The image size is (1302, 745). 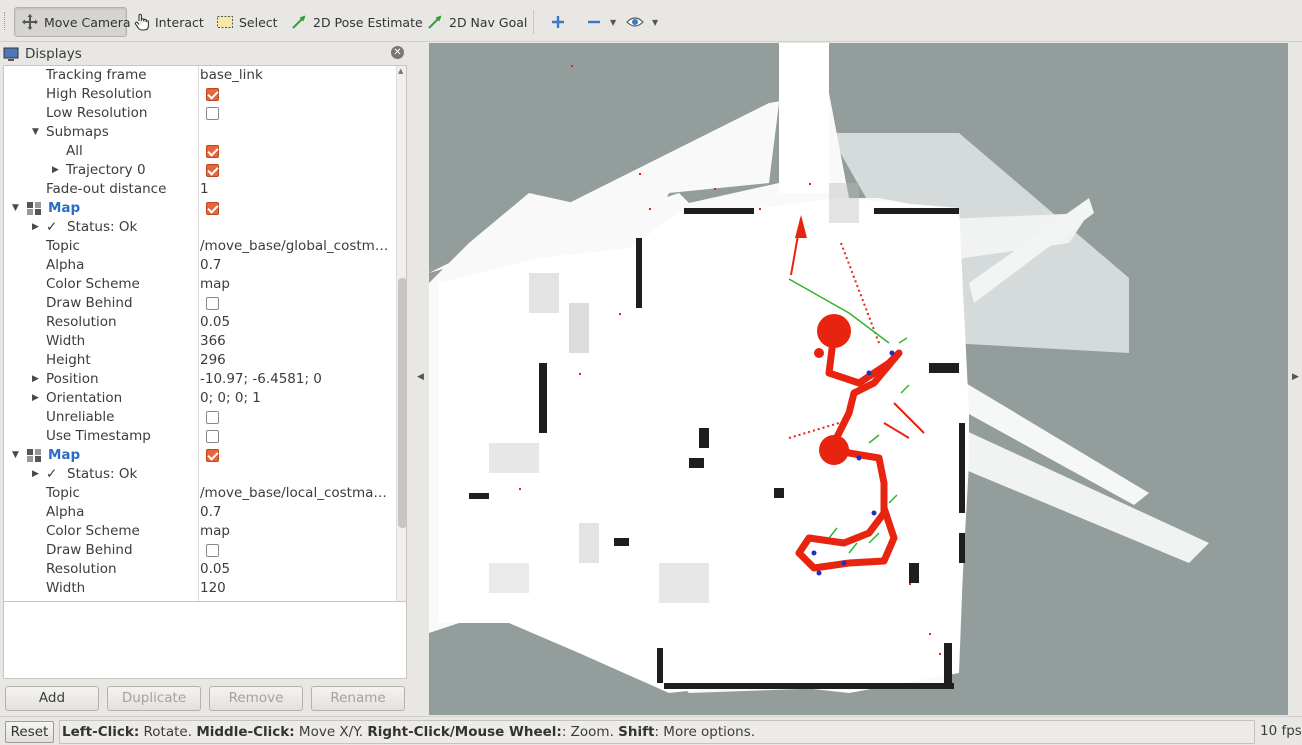 What do you see at coordinates (1281, 731) in the screenshot?
I see `fps-readout: 10 fps` at bounding box center [1281, 731].